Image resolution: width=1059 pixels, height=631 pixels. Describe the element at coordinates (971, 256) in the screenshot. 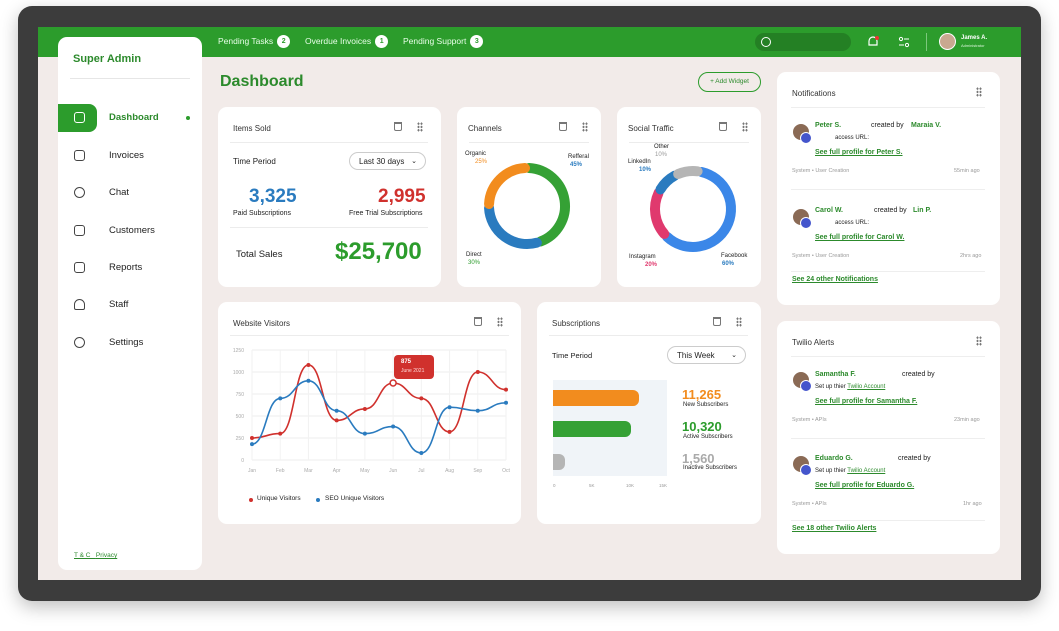

I see `notification-time: 2hrs ago` at that location.